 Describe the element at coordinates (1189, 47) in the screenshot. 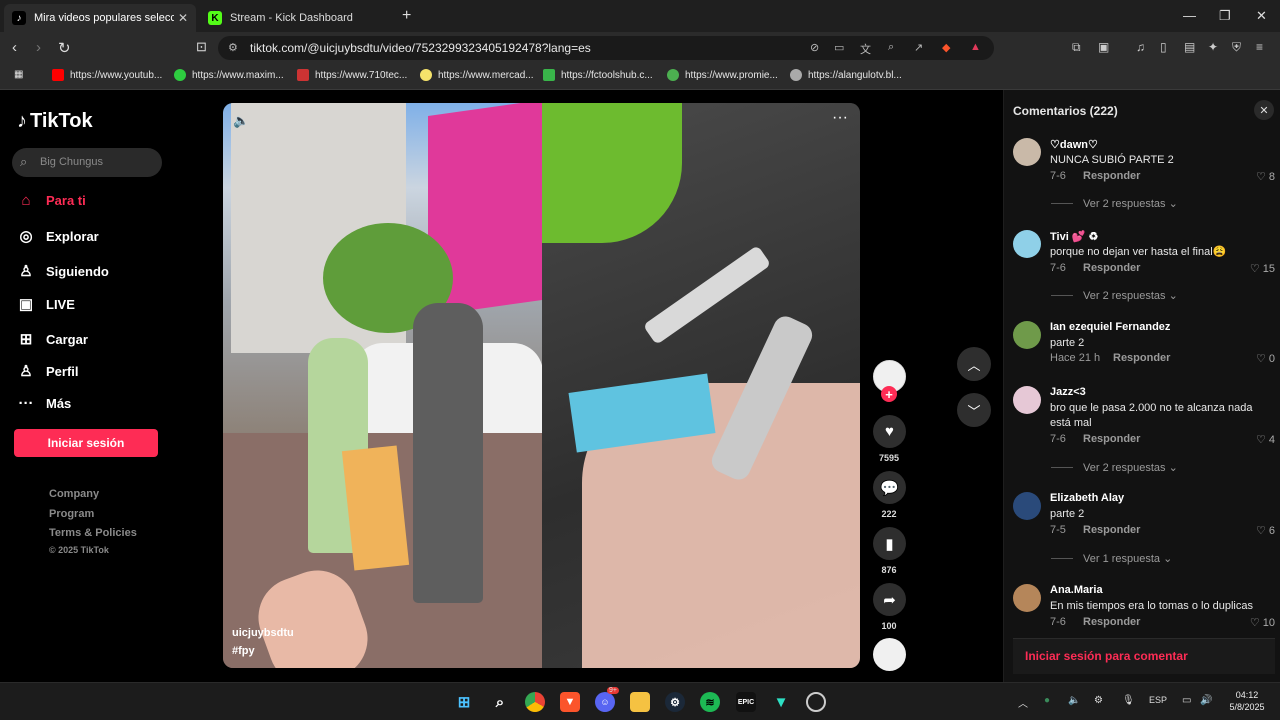

I see `wallet-icon: ▤` at that location.